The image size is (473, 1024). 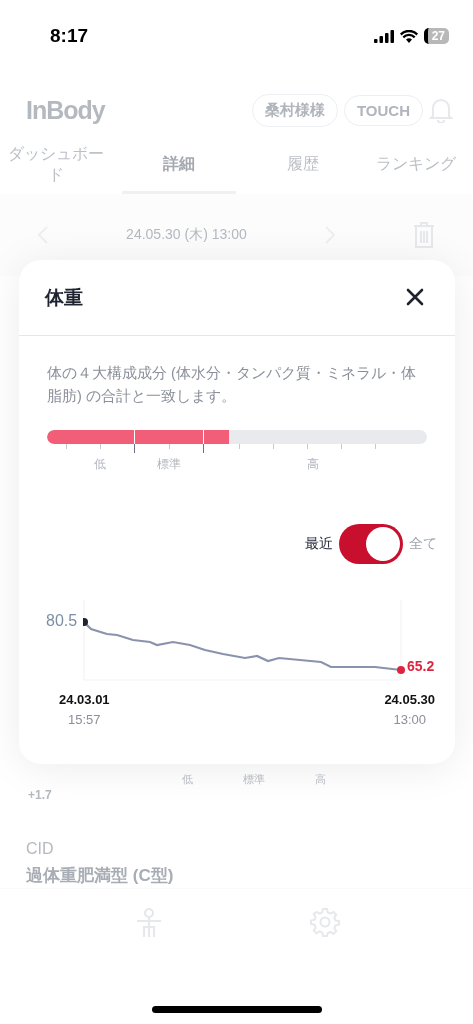 What do you see at coordinates (84, 719) in the screenshot?
I see `start-time: 15:57` at bounding box center [84, 719].